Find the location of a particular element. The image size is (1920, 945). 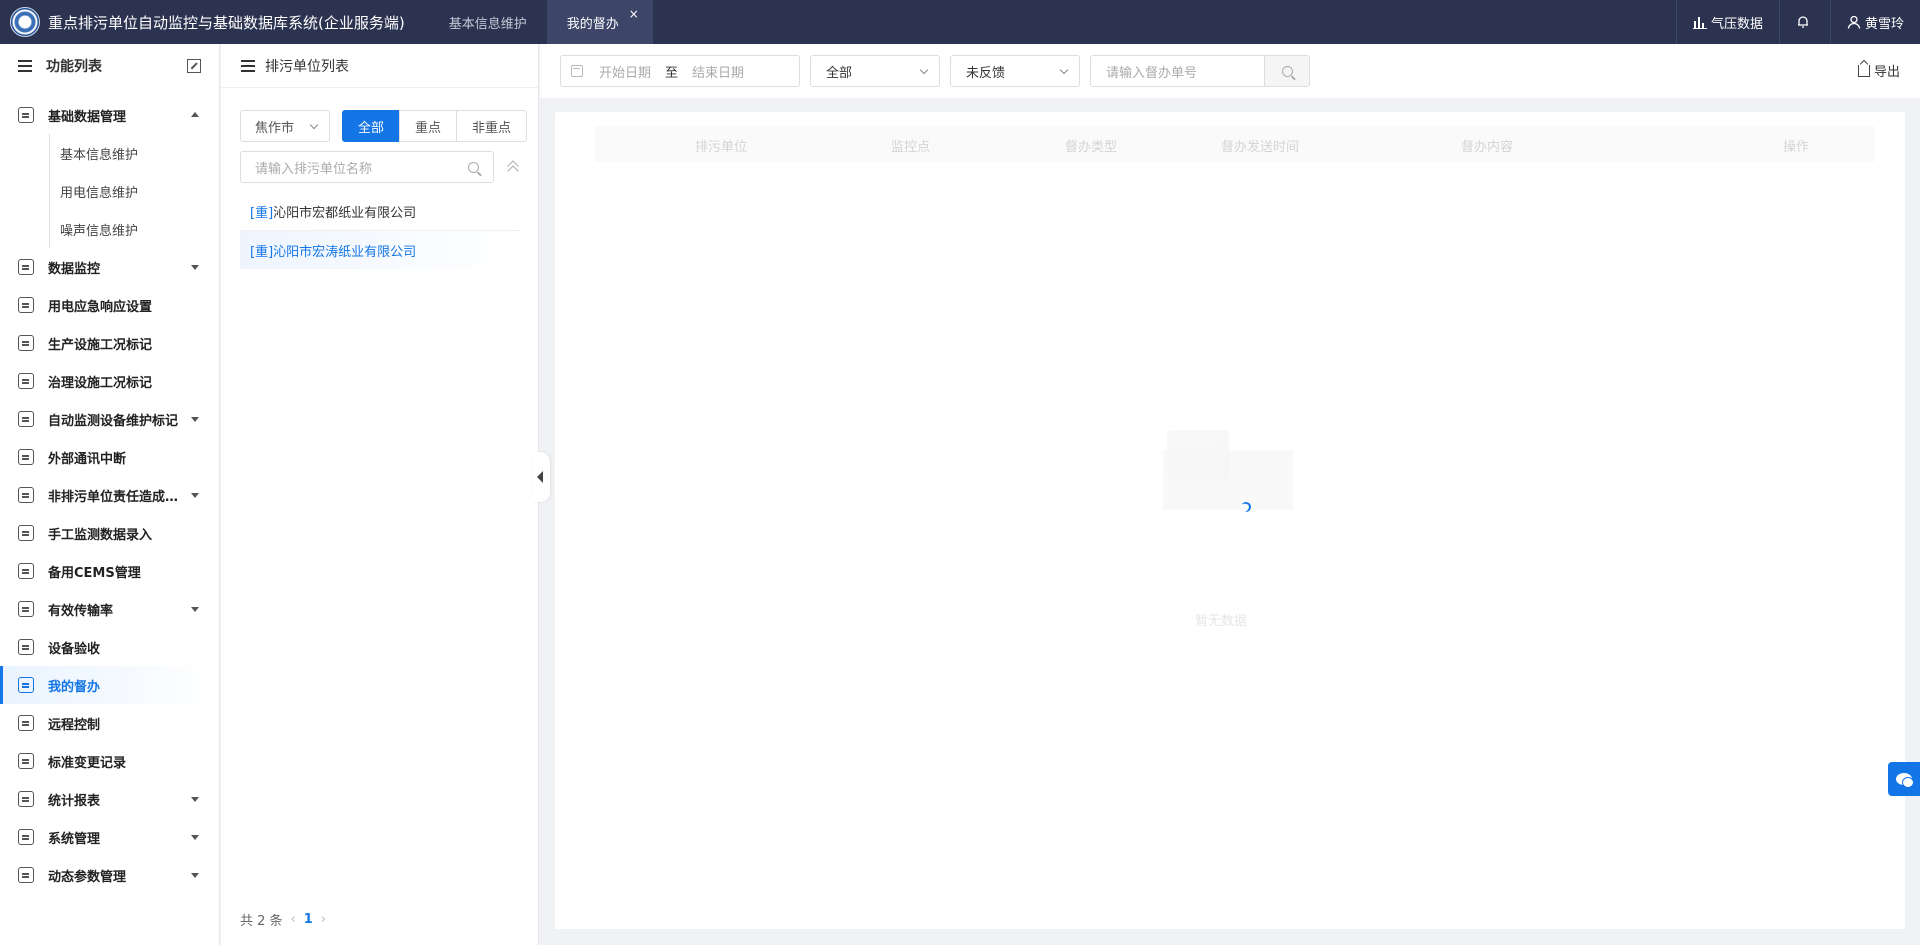

feedback-status-value: 未反馈 is located at coordinates (986, 73).